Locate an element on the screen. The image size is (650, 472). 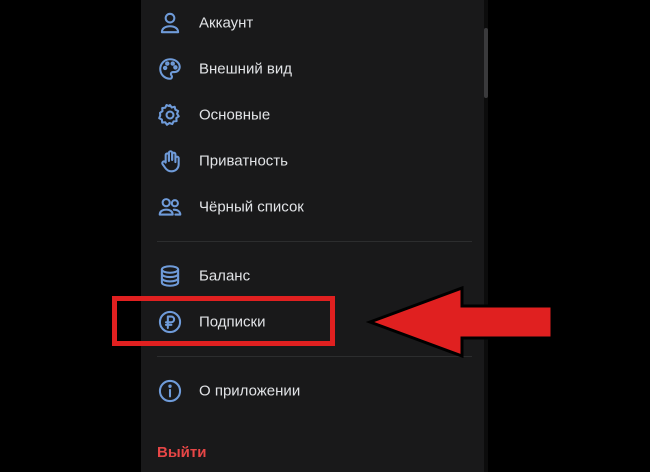
menu-item-general: Основные is located at coordinates (312, 115).